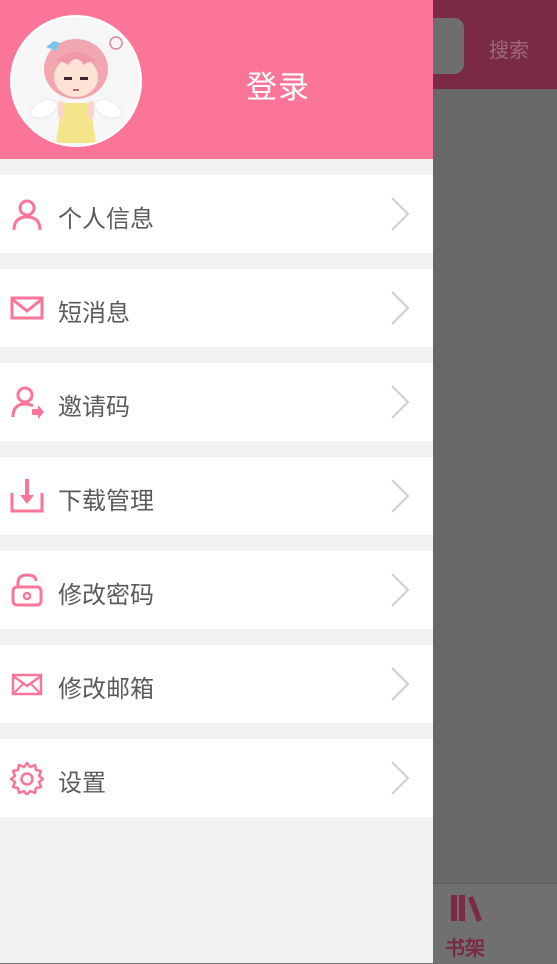 The width and height of the screenshot is (557, 964). What do you see at coordinates (106, 501) in the screenshot?
I see `menu-item-label: 下载管理` at bounding box center [106, 501].